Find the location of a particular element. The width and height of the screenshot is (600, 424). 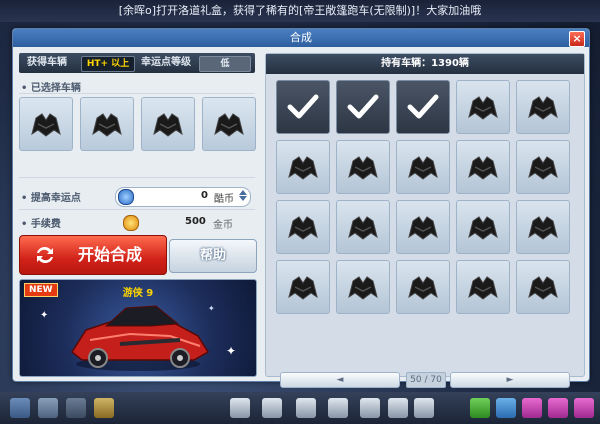

screen-icon is located at coordinates (338, 408).